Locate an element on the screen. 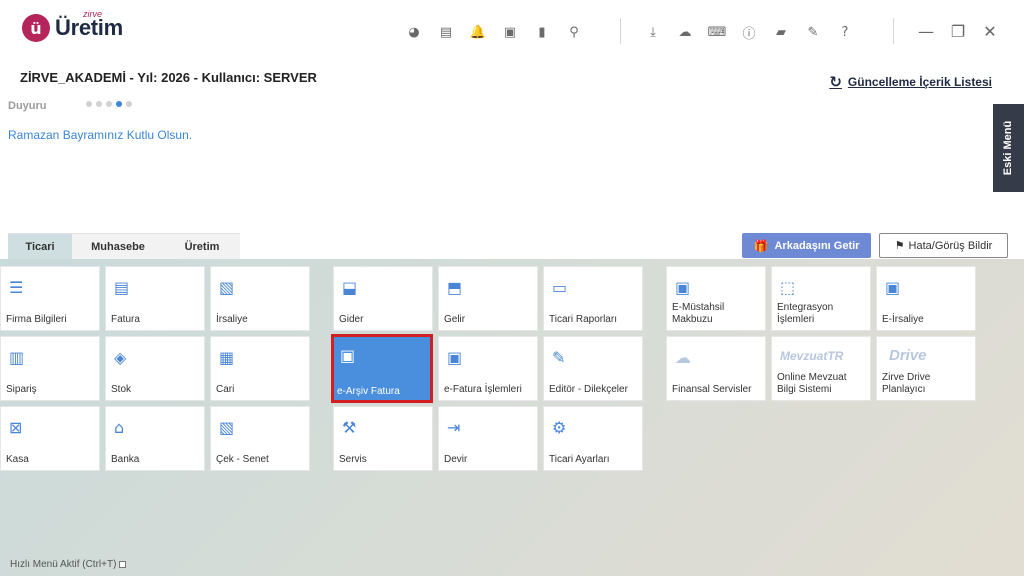 Image resolution: width=1024 pixels, height=576 pixels. news-icon: ▤ is located at coordinates (446, 32).